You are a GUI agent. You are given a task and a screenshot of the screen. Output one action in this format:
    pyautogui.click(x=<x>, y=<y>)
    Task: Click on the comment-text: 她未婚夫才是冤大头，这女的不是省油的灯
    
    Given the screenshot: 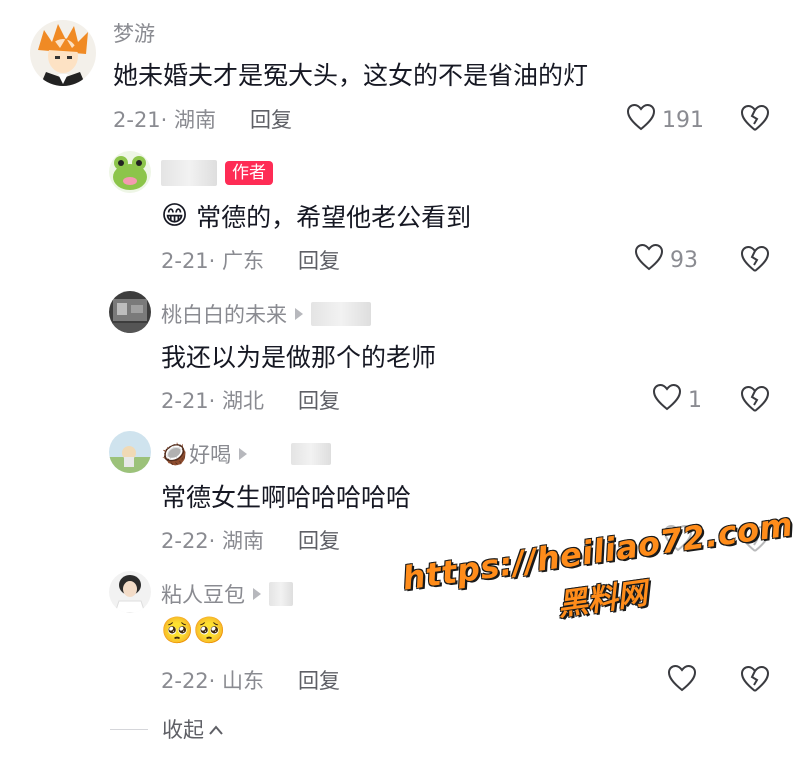 What is the action you would take?
    pyautogui.click(x=351, y=75)
    